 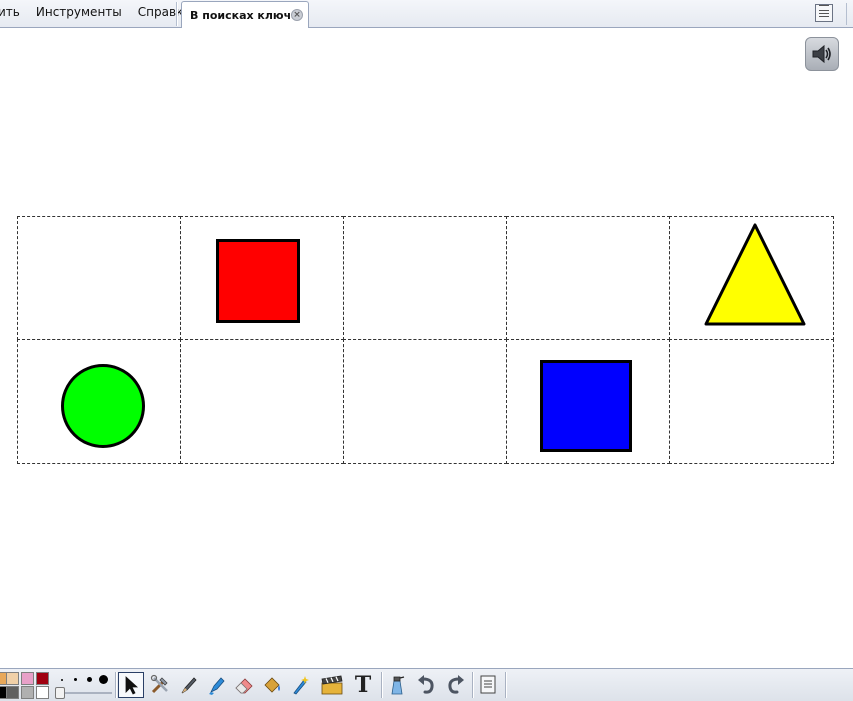 I want to click on pen-size-medium, so click(x=89, y=679).